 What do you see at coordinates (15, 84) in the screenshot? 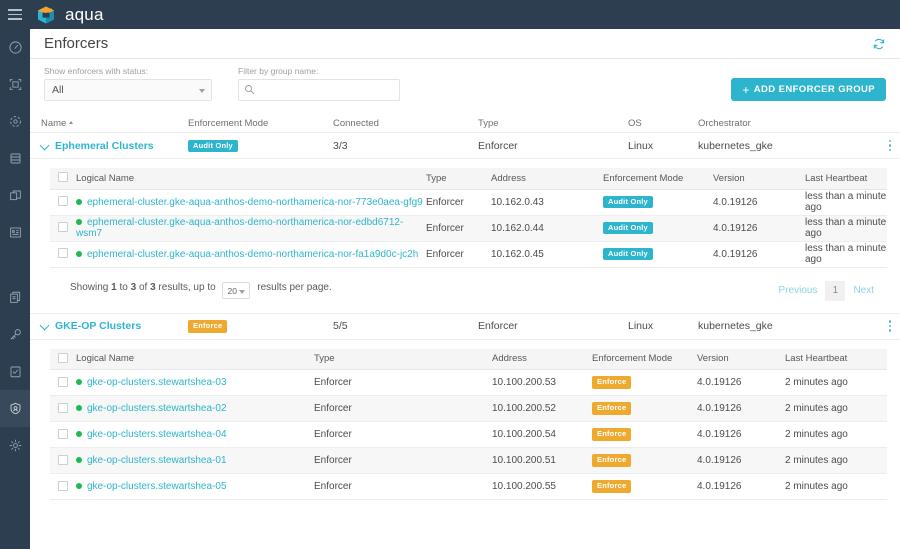
I see `sidebar-item-scan` at bounding box center [15, 84].